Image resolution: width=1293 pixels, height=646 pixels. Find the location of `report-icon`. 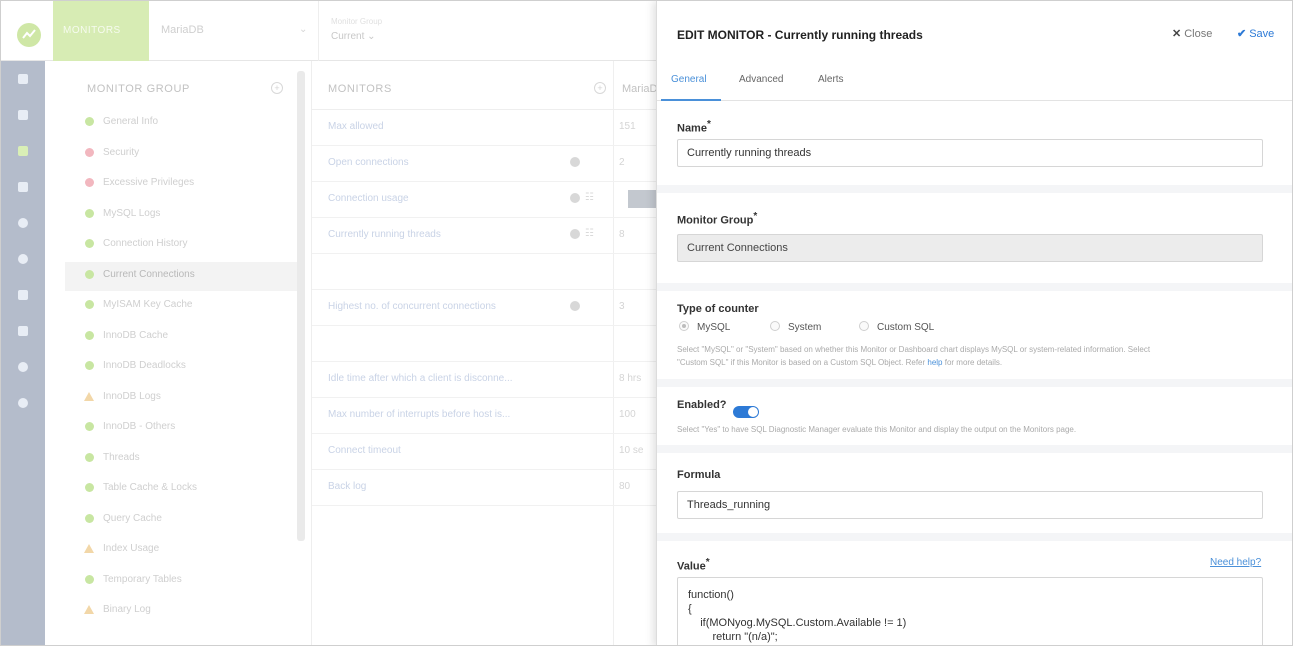

report-icon is located at coordinates (23, 187).